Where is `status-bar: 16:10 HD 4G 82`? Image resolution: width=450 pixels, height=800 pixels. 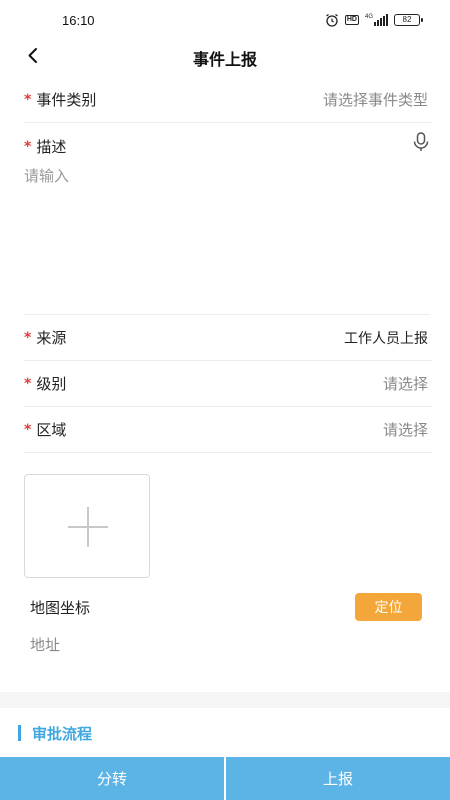
status-bar: 16:10 HD 4G 82 is located at coordinates (225, 20).